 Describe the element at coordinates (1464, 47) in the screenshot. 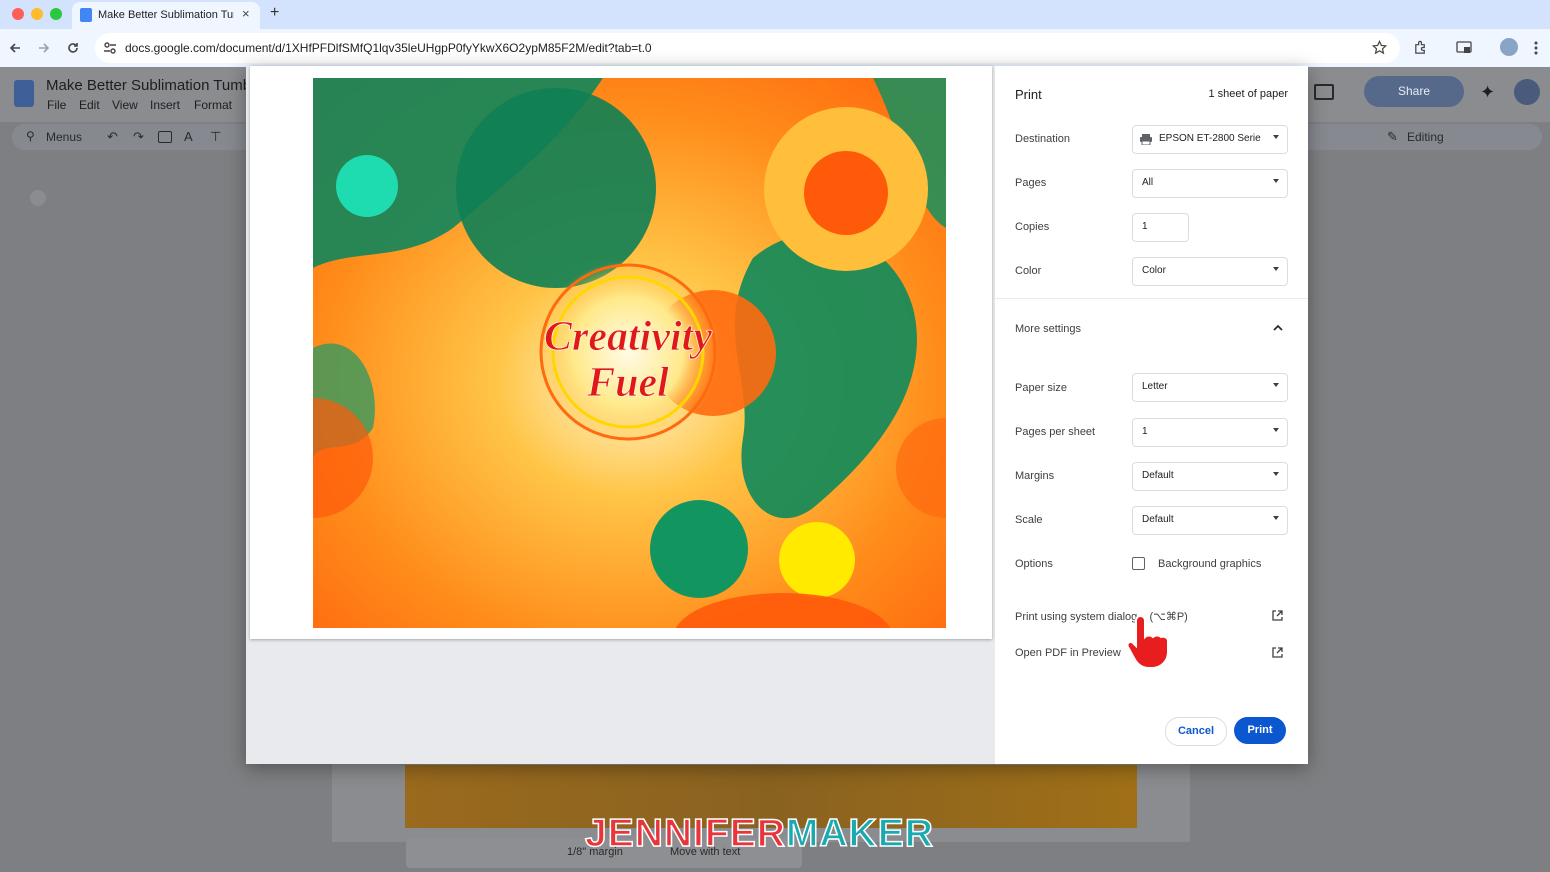

I see `cast-icon` at that location.